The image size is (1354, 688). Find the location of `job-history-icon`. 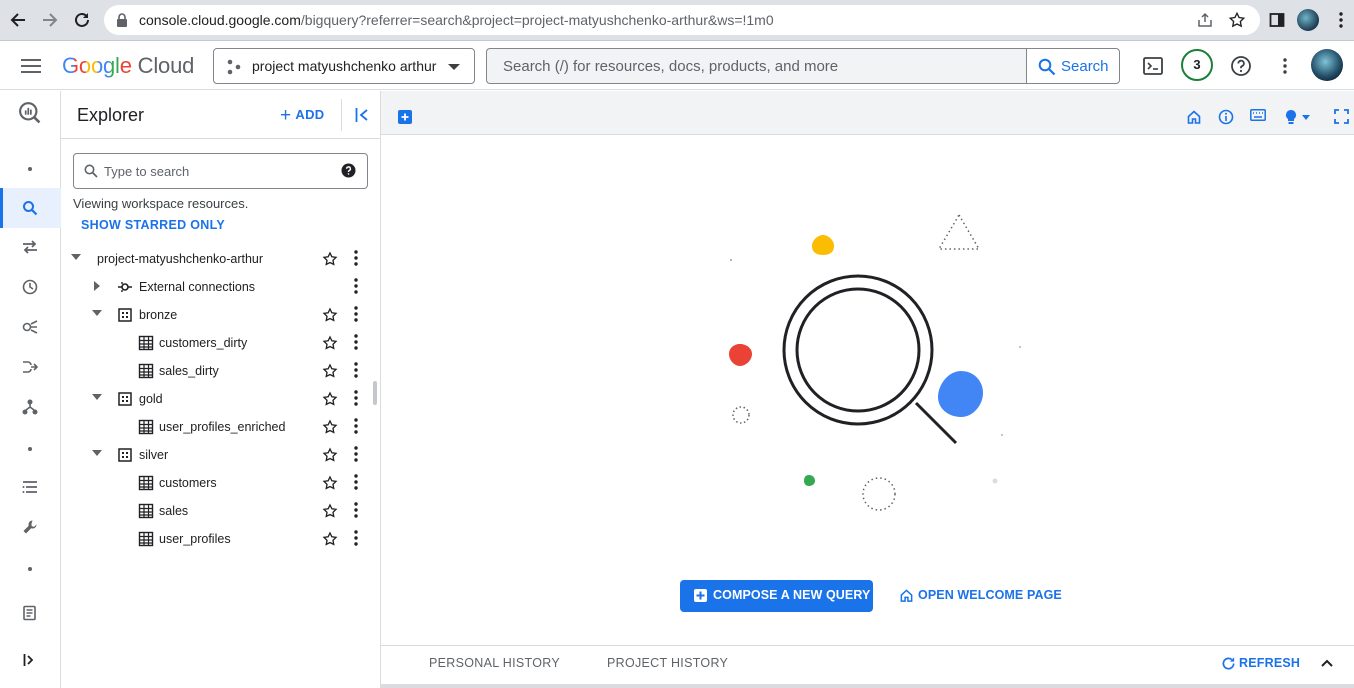

job-history-icon is located at coordinates (30, 487).